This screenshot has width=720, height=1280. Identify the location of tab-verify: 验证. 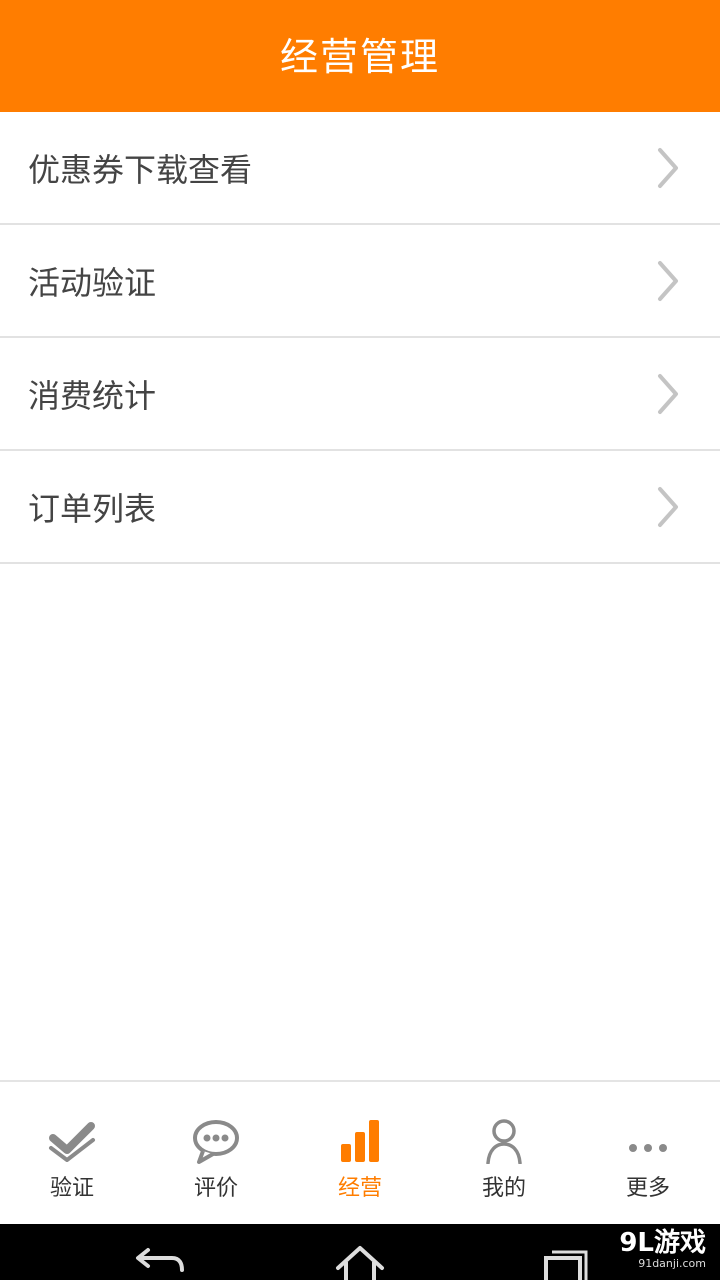
(72, 1154).